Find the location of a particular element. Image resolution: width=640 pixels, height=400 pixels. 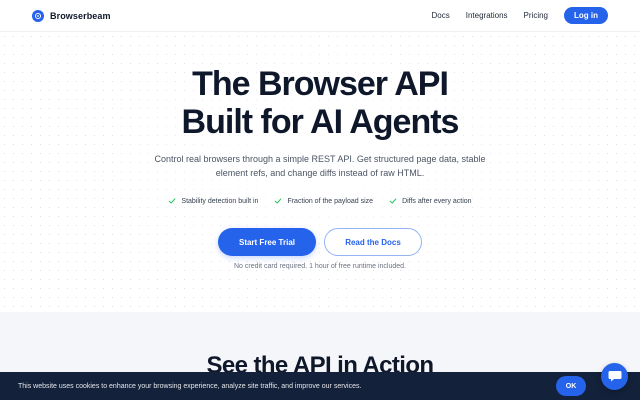

nav-integrations: Integrations is located at coordinates (487, 15).